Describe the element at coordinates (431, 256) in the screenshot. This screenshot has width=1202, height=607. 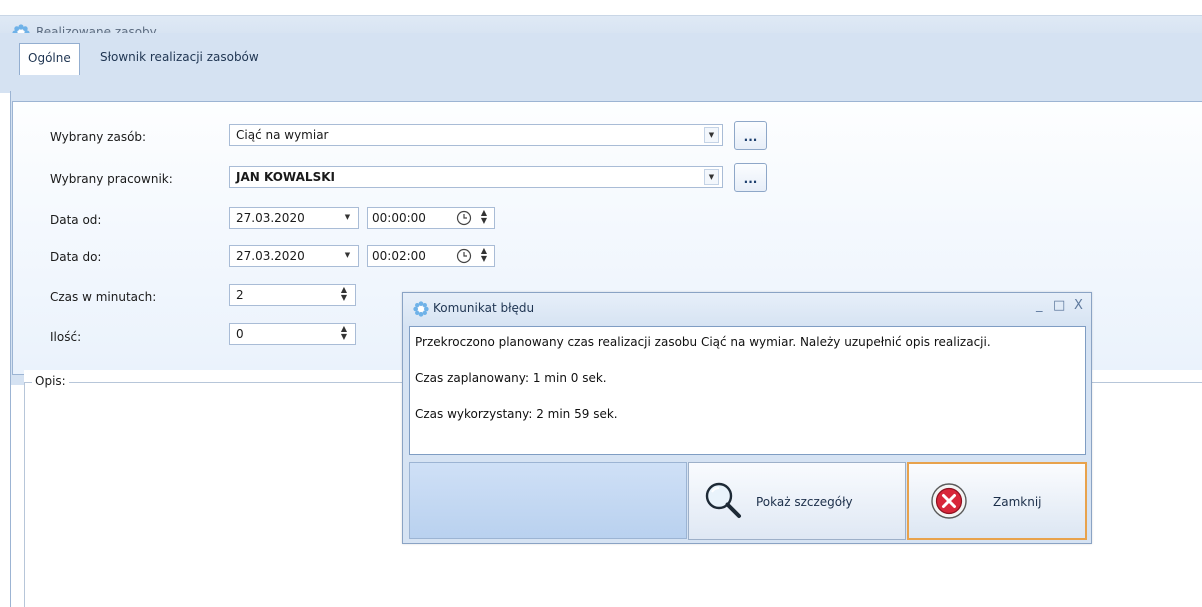
I see `time-to-field: 00:02:00 ▲ ▼` at that location.